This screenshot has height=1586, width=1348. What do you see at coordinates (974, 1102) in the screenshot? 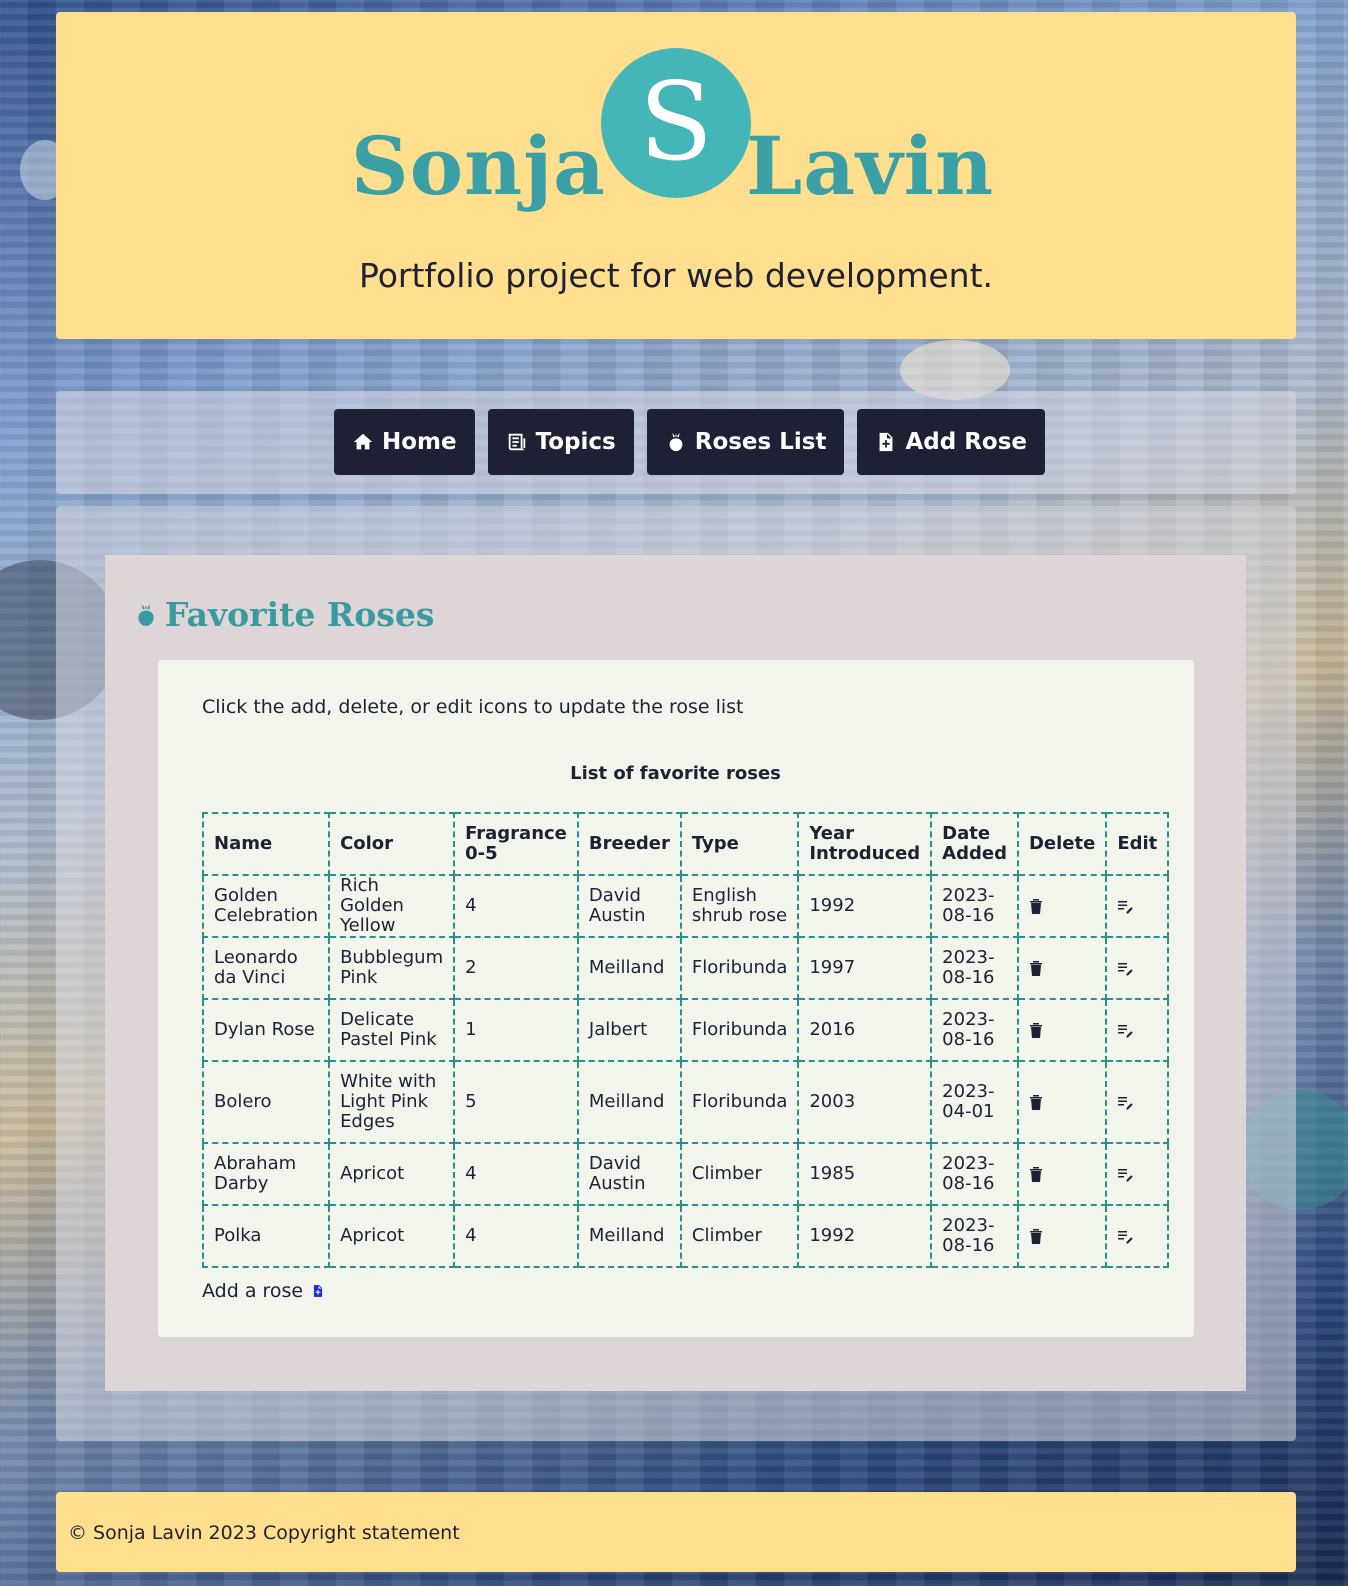
I see `cell-date-added: 2023-04-01` at bounding box center [974, 1102].